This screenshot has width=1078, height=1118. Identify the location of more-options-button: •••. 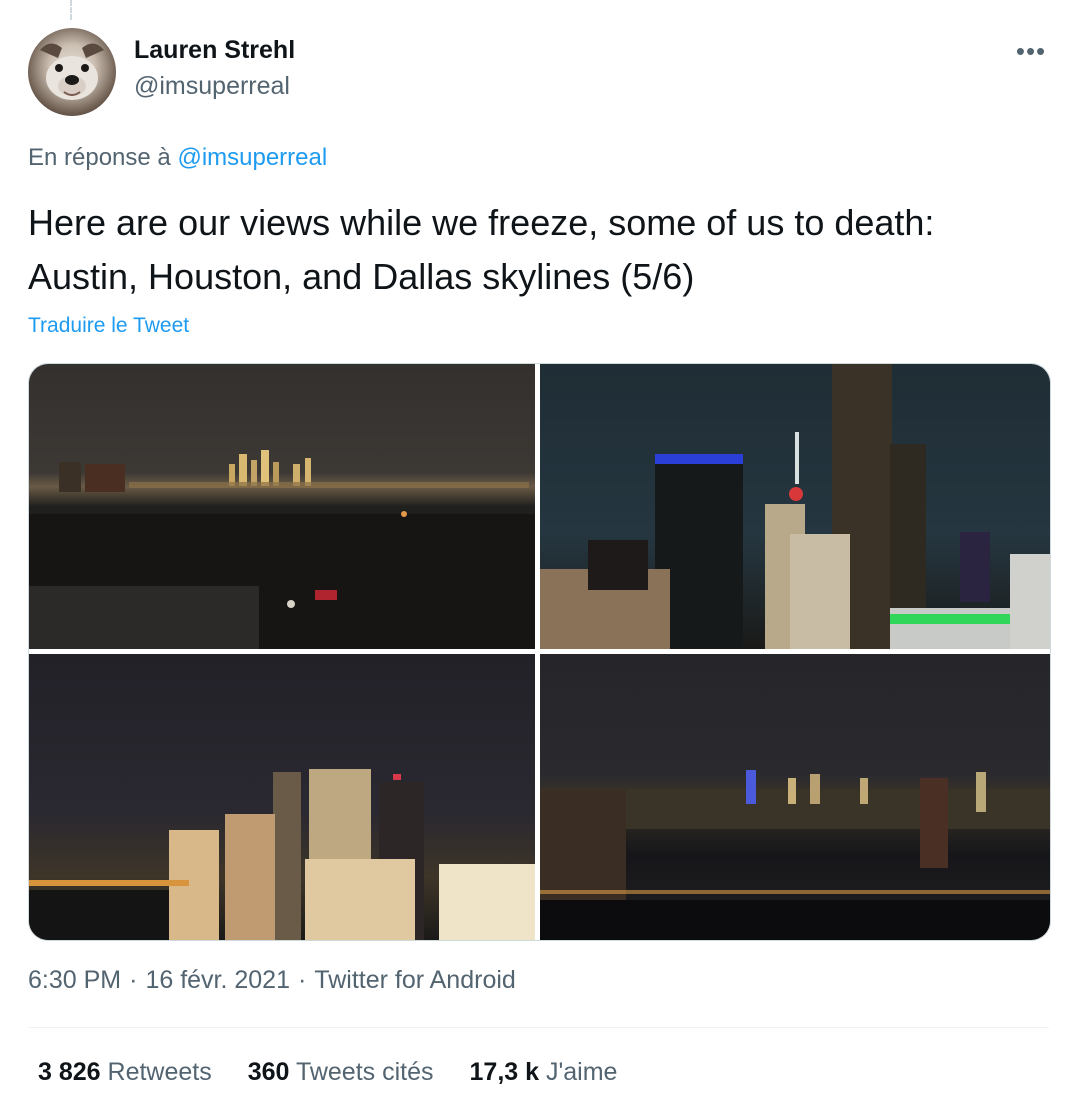
(1031, 51).